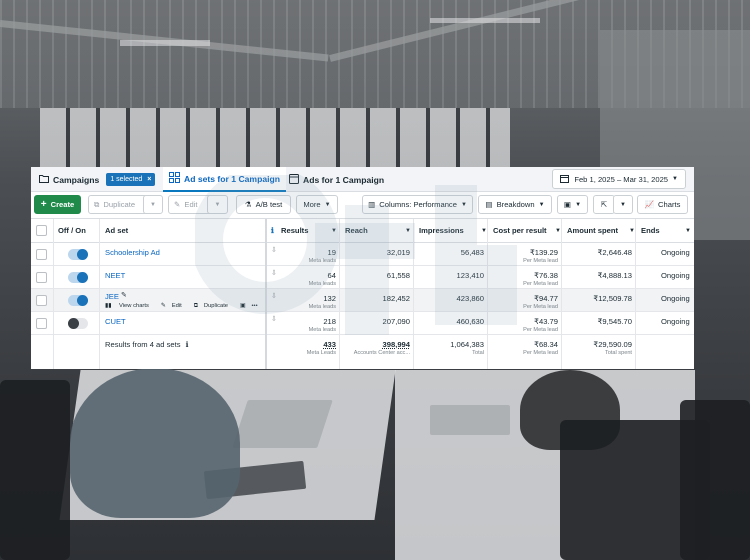 The height and width of the screenshot is (560, 750). What do you see at coordinates (153, 204) in the screenshot?
I see `duplicate-dropdown: ▼` at bounding box center [153, 204].